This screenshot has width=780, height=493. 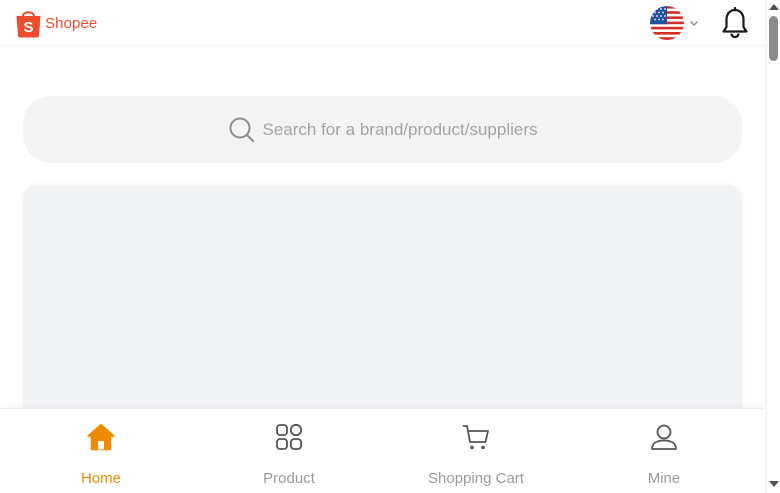 I want to click on logo-text: Shopee, so click(x=71, y=23).